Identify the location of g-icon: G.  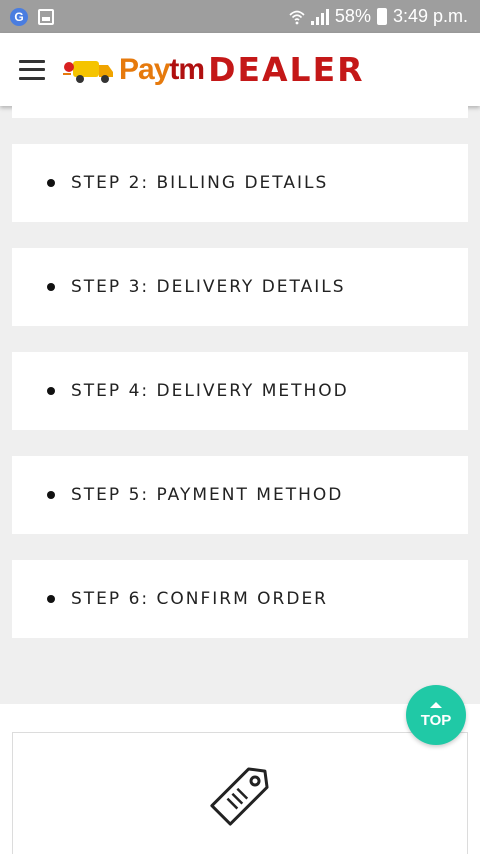
(19, 16).